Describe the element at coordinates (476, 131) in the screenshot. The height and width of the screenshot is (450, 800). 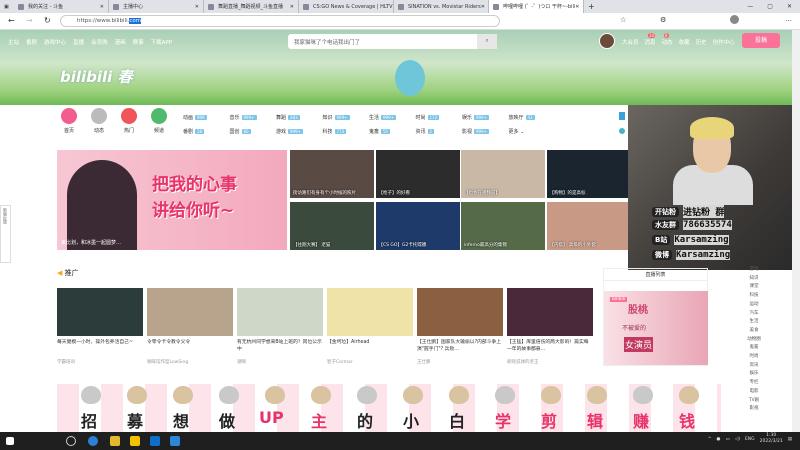
I see `category-影视: 影视 999+` at that location.